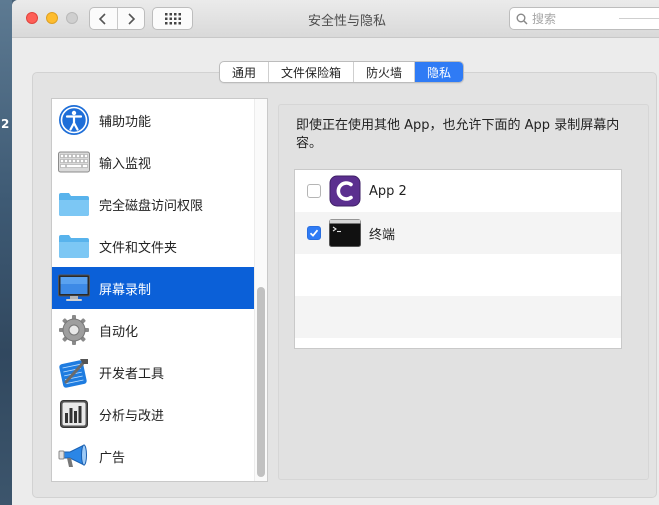 This screenshot has width=659, height=505. Describe the element at coordinates (119, 332) in the screenshot. I see `sidebar-item-label: 自动化` at that location.